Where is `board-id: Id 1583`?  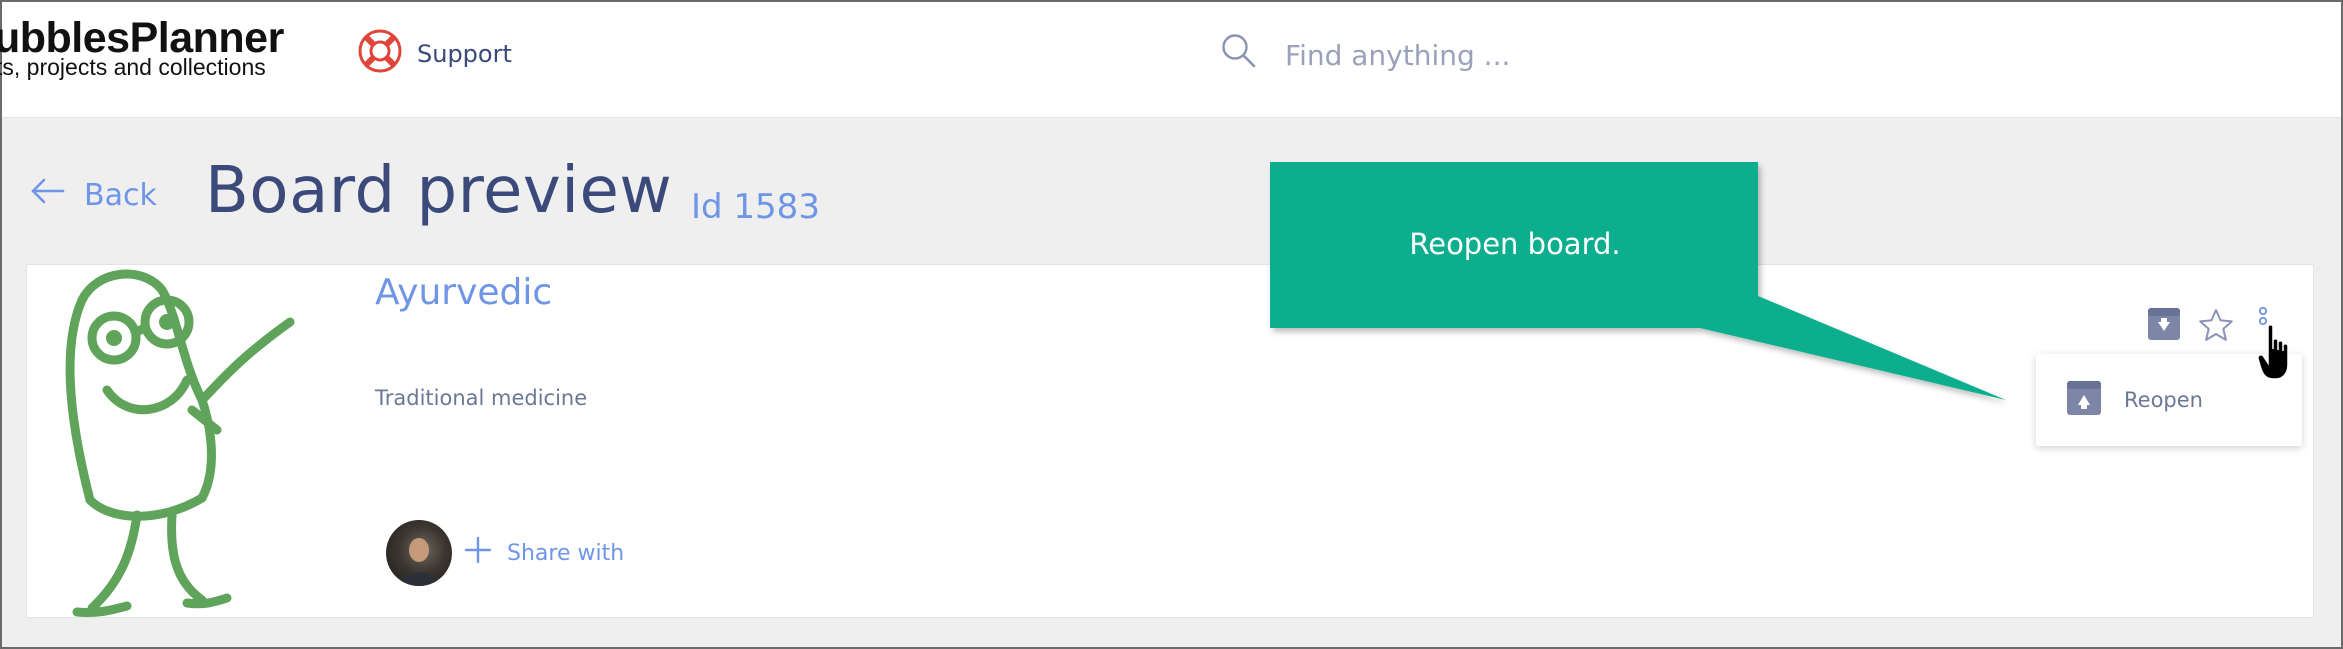 board-id: Id 1583 is located at coordinates (755, 207).